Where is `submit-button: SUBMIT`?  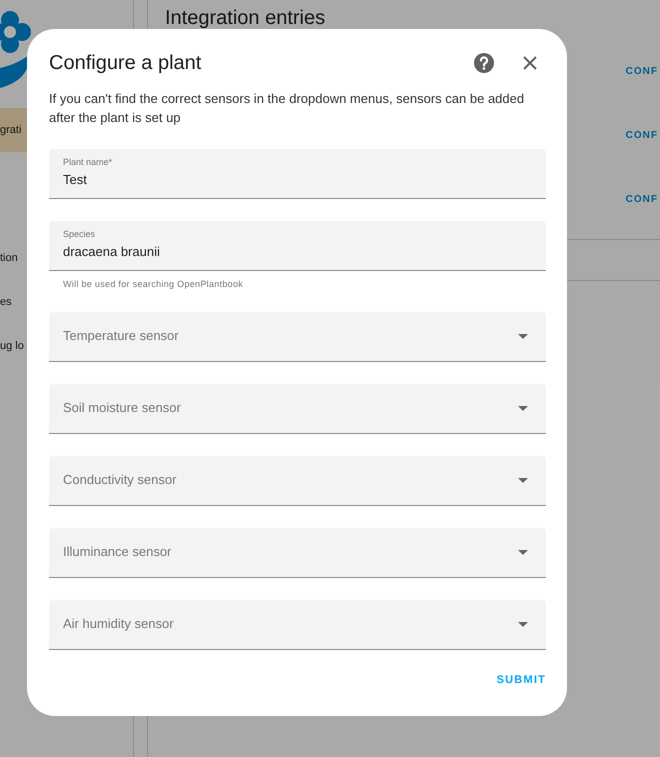
submit-button: SUBMIT is located at coordinates (521, 680).